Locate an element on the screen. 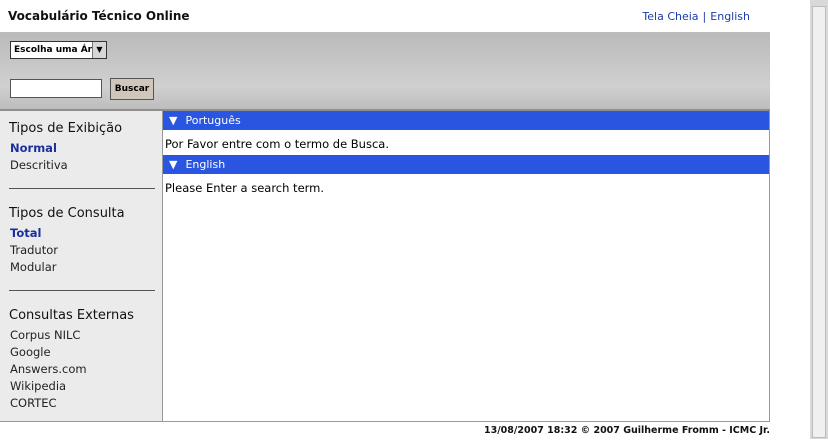 The width and height of the screenshot is (828, 440). sidebar-item-wikipedia: Wikipedia is located at coordinates (38, 386).